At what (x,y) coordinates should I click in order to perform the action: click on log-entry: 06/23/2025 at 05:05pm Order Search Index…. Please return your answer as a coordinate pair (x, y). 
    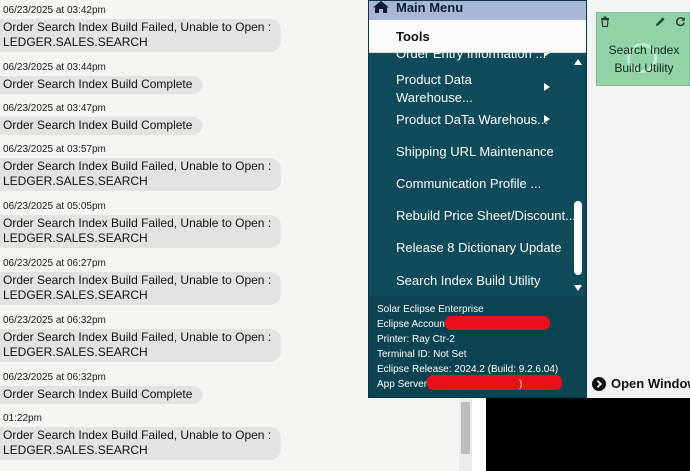
    Looking at the image, I should click on (141, 224).